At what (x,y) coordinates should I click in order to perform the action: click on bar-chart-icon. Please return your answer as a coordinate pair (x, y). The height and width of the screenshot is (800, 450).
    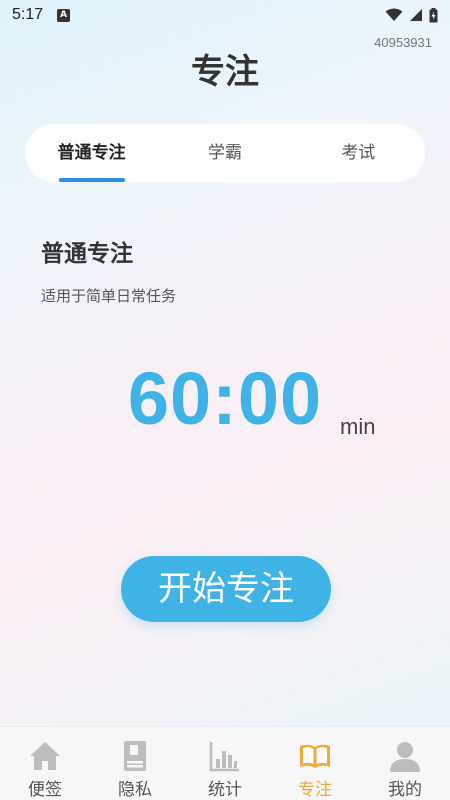
    Looking at the image, I should click on (224, 757).